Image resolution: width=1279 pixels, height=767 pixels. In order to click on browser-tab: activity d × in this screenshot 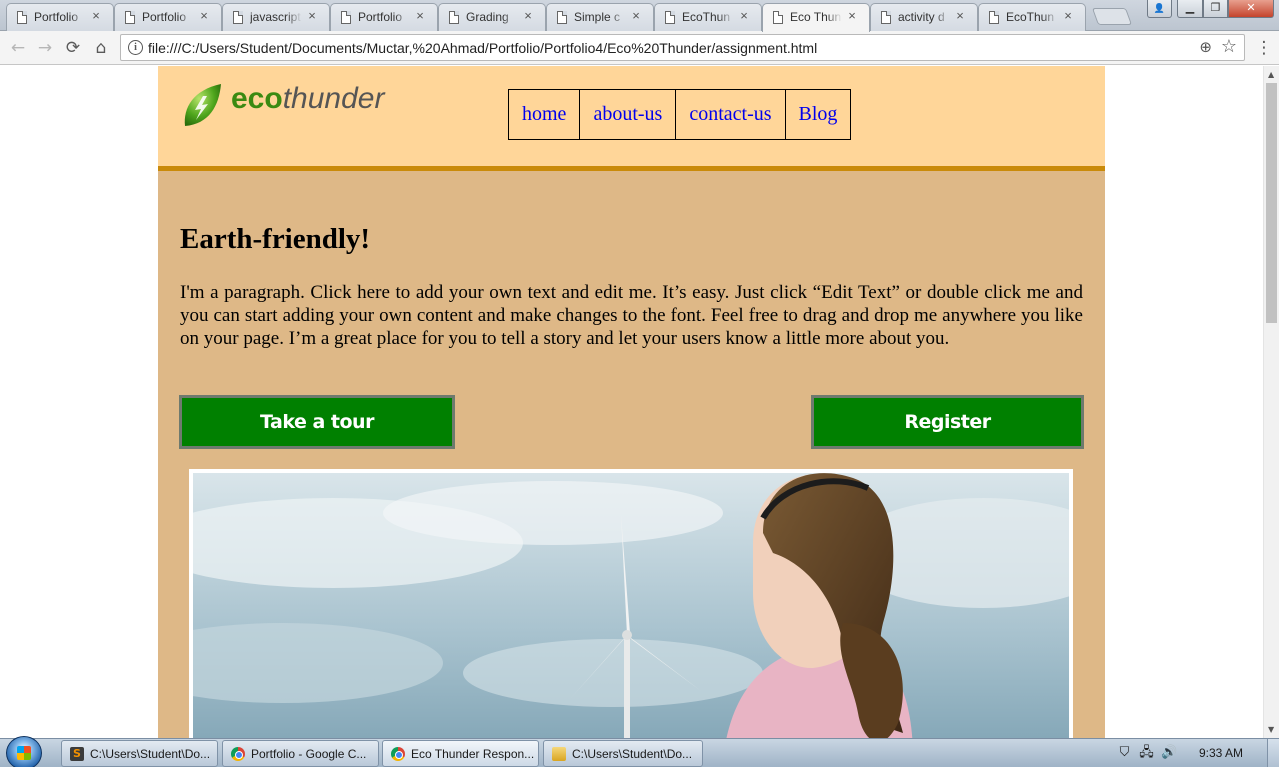, I will do `click(924, 17)`.